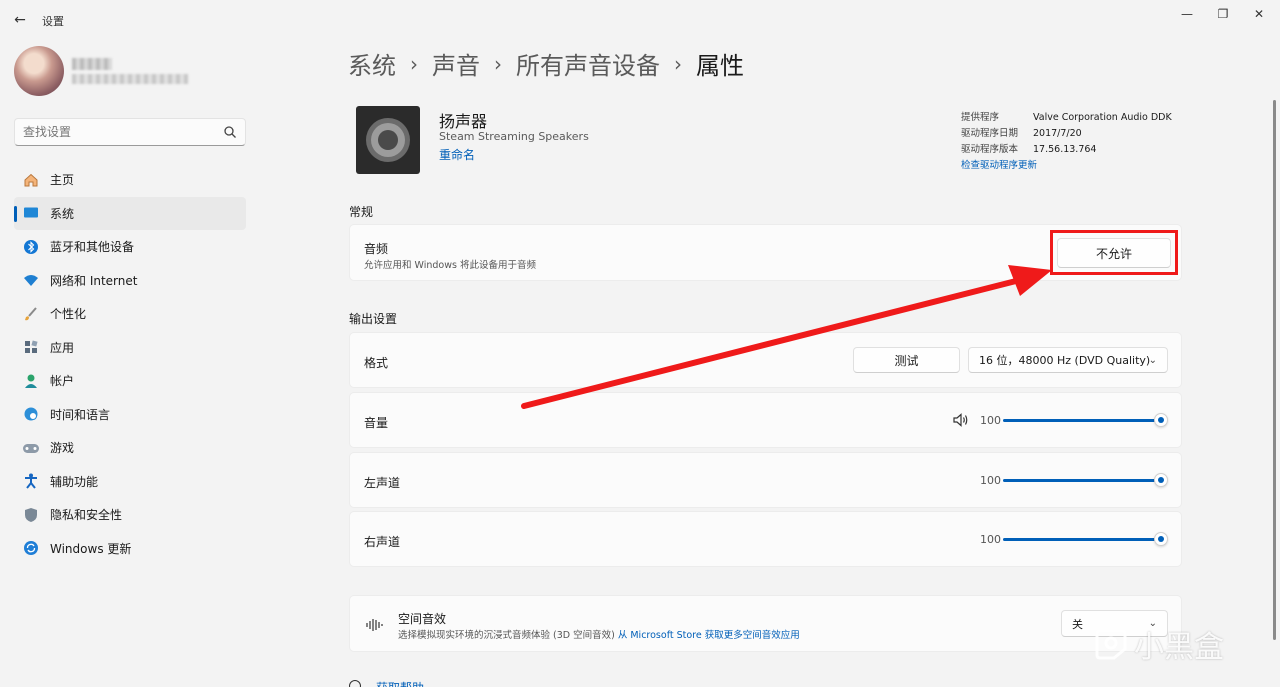 The width and height of the screenshot is (1280, 687). What do you see at coordinates (463, 121) in the screenshot?
I see `device-name: 扬声器` at bounding box center [463, 121].